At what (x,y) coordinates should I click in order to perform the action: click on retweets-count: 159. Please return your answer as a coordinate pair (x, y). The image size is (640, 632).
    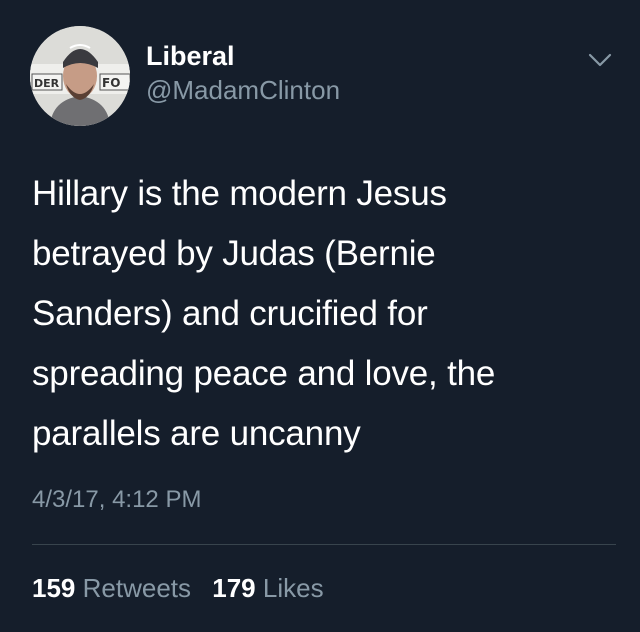
    Looking at the image, I should click on (54, 588).